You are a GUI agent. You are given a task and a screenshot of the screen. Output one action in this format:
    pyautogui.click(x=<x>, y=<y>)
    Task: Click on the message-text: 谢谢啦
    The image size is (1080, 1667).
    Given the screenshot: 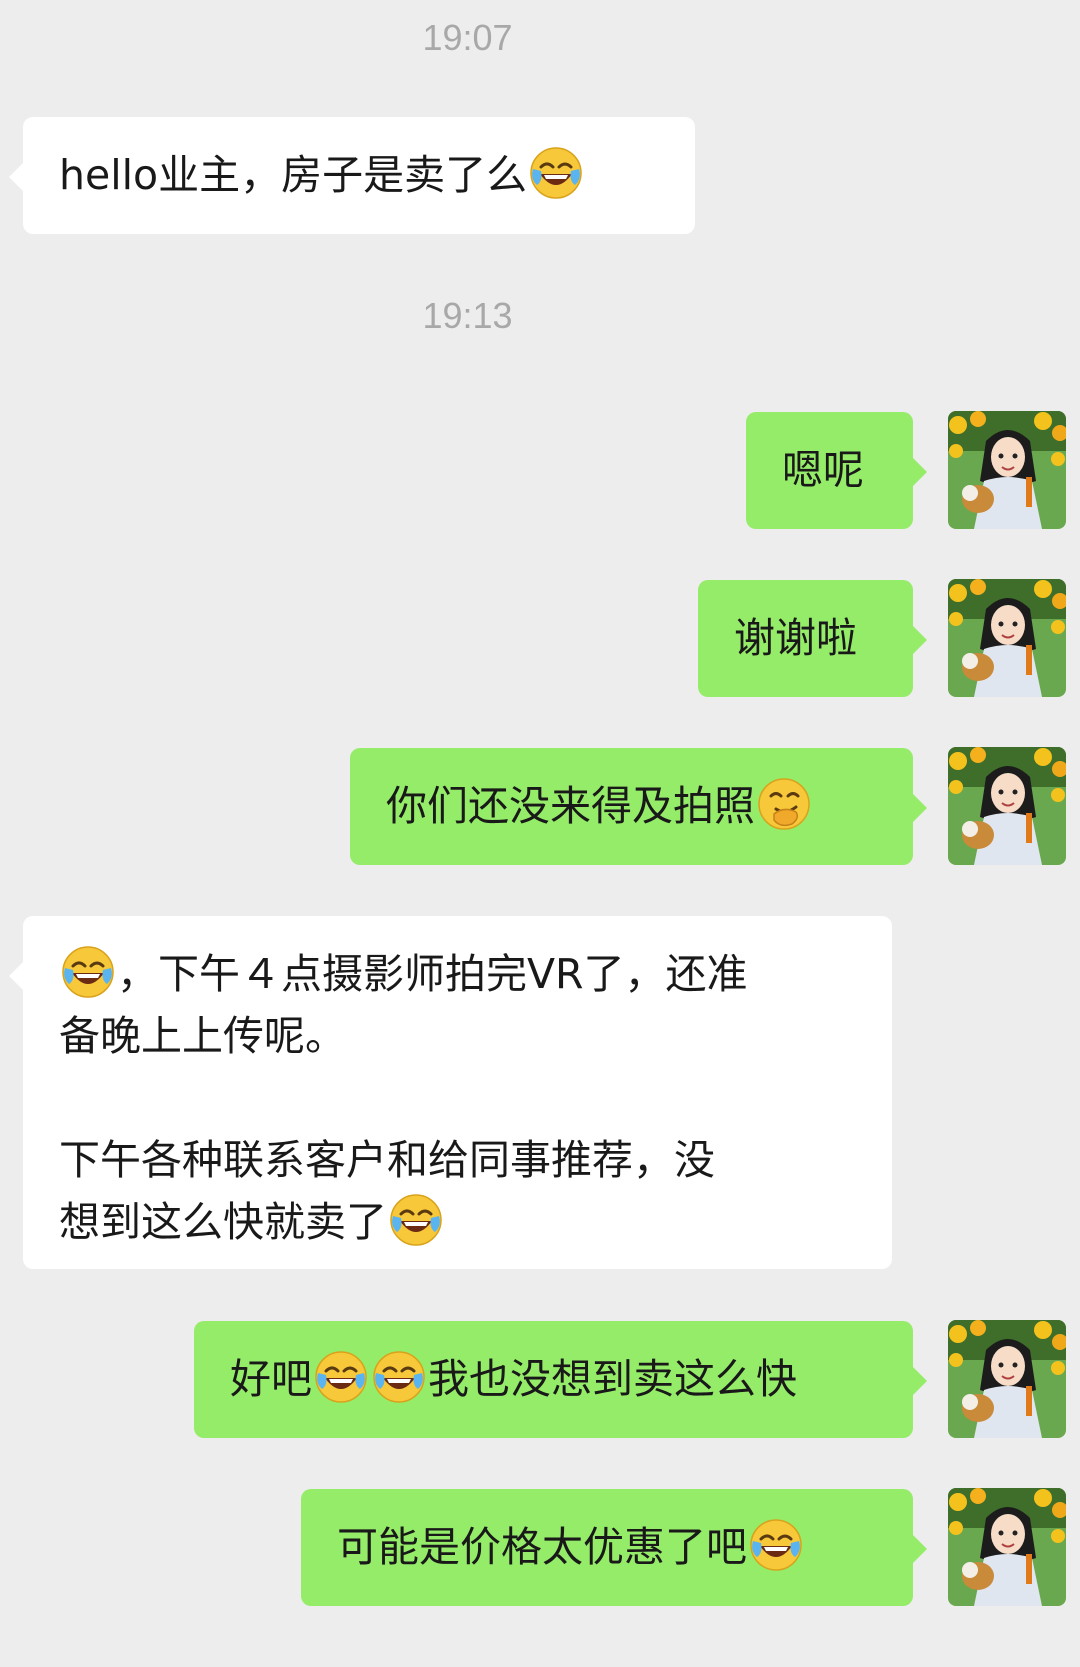 What is the action you would take?
    pyautogui.click(x=795, y=638)
    